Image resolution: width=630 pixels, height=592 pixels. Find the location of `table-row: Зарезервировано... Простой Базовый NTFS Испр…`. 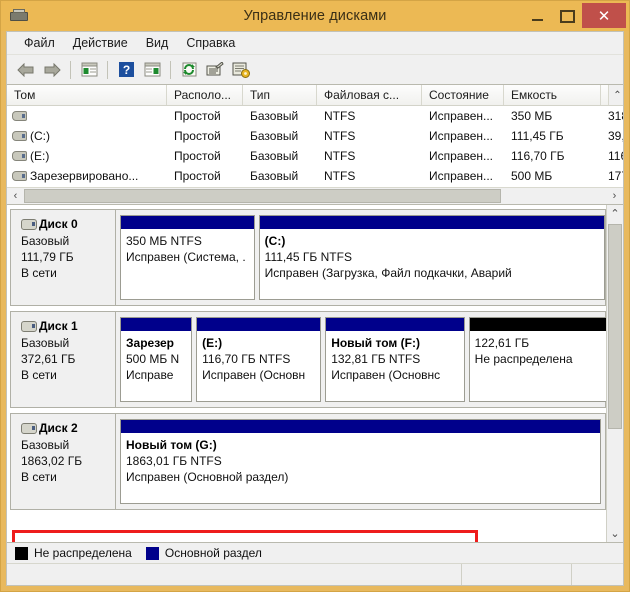

table-row: Зарезервировано... Простой Базовый NTFS Испр… is located at coordinates (315, 176).